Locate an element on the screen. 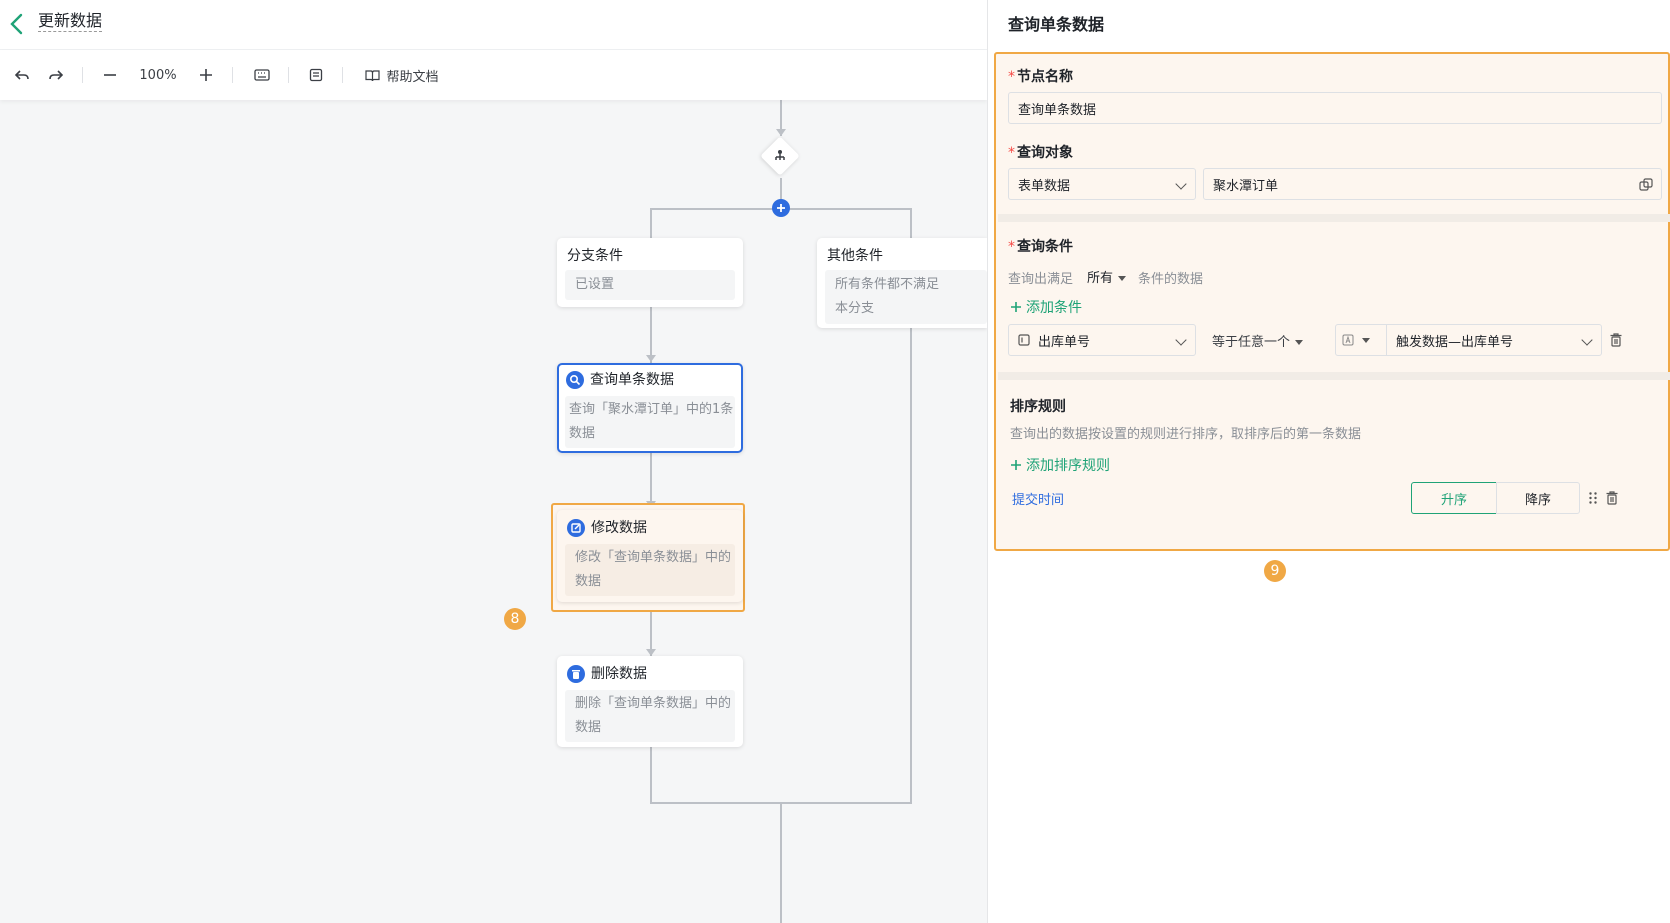 The width and height of the screenshot is (1670, 923). other-condition-body-line2: 本分支 is located at coordinates (855, 308).